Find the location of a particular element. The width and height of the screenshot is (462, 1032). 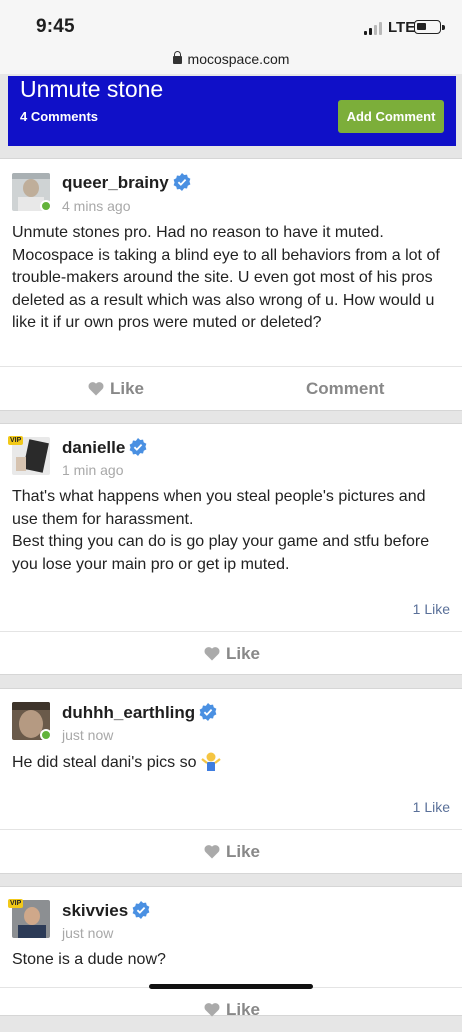

add-comment-button: Add Comment is located at coordinates (391, 116).